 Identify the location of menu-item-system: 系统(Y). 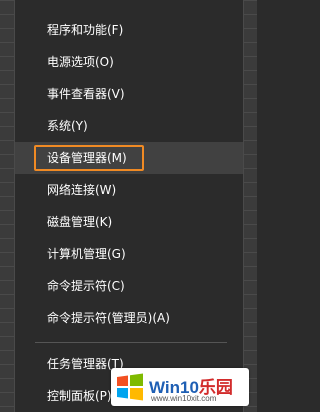
(129, 126).